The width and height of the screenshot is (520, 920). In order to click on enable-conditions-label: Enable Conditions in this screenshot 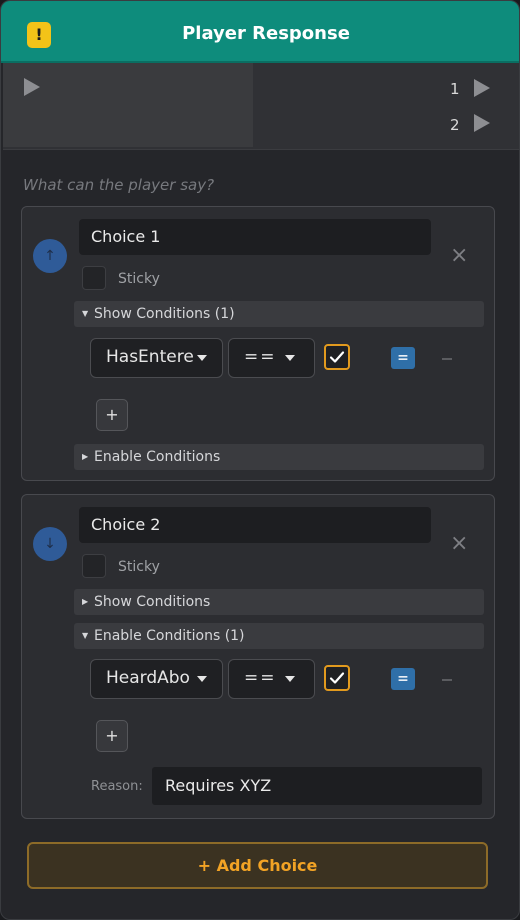, I will do `click(157, 457)`.